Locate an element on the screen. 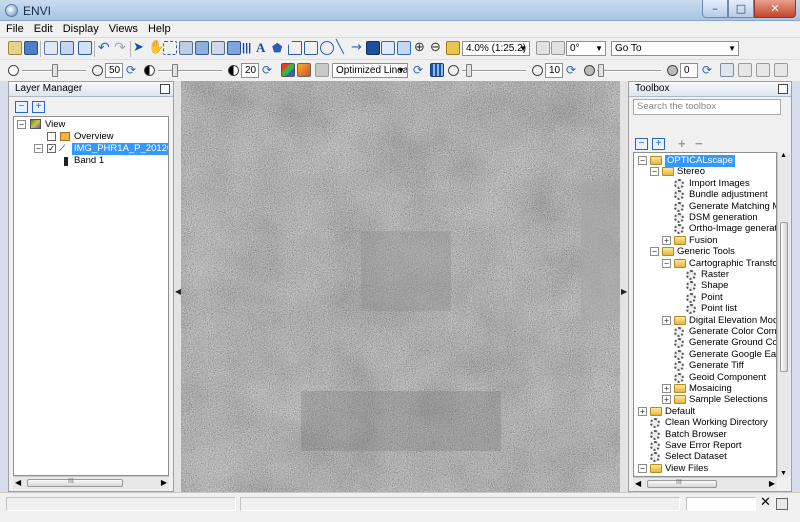  menu-file: File is located at coordinates (15, 29).